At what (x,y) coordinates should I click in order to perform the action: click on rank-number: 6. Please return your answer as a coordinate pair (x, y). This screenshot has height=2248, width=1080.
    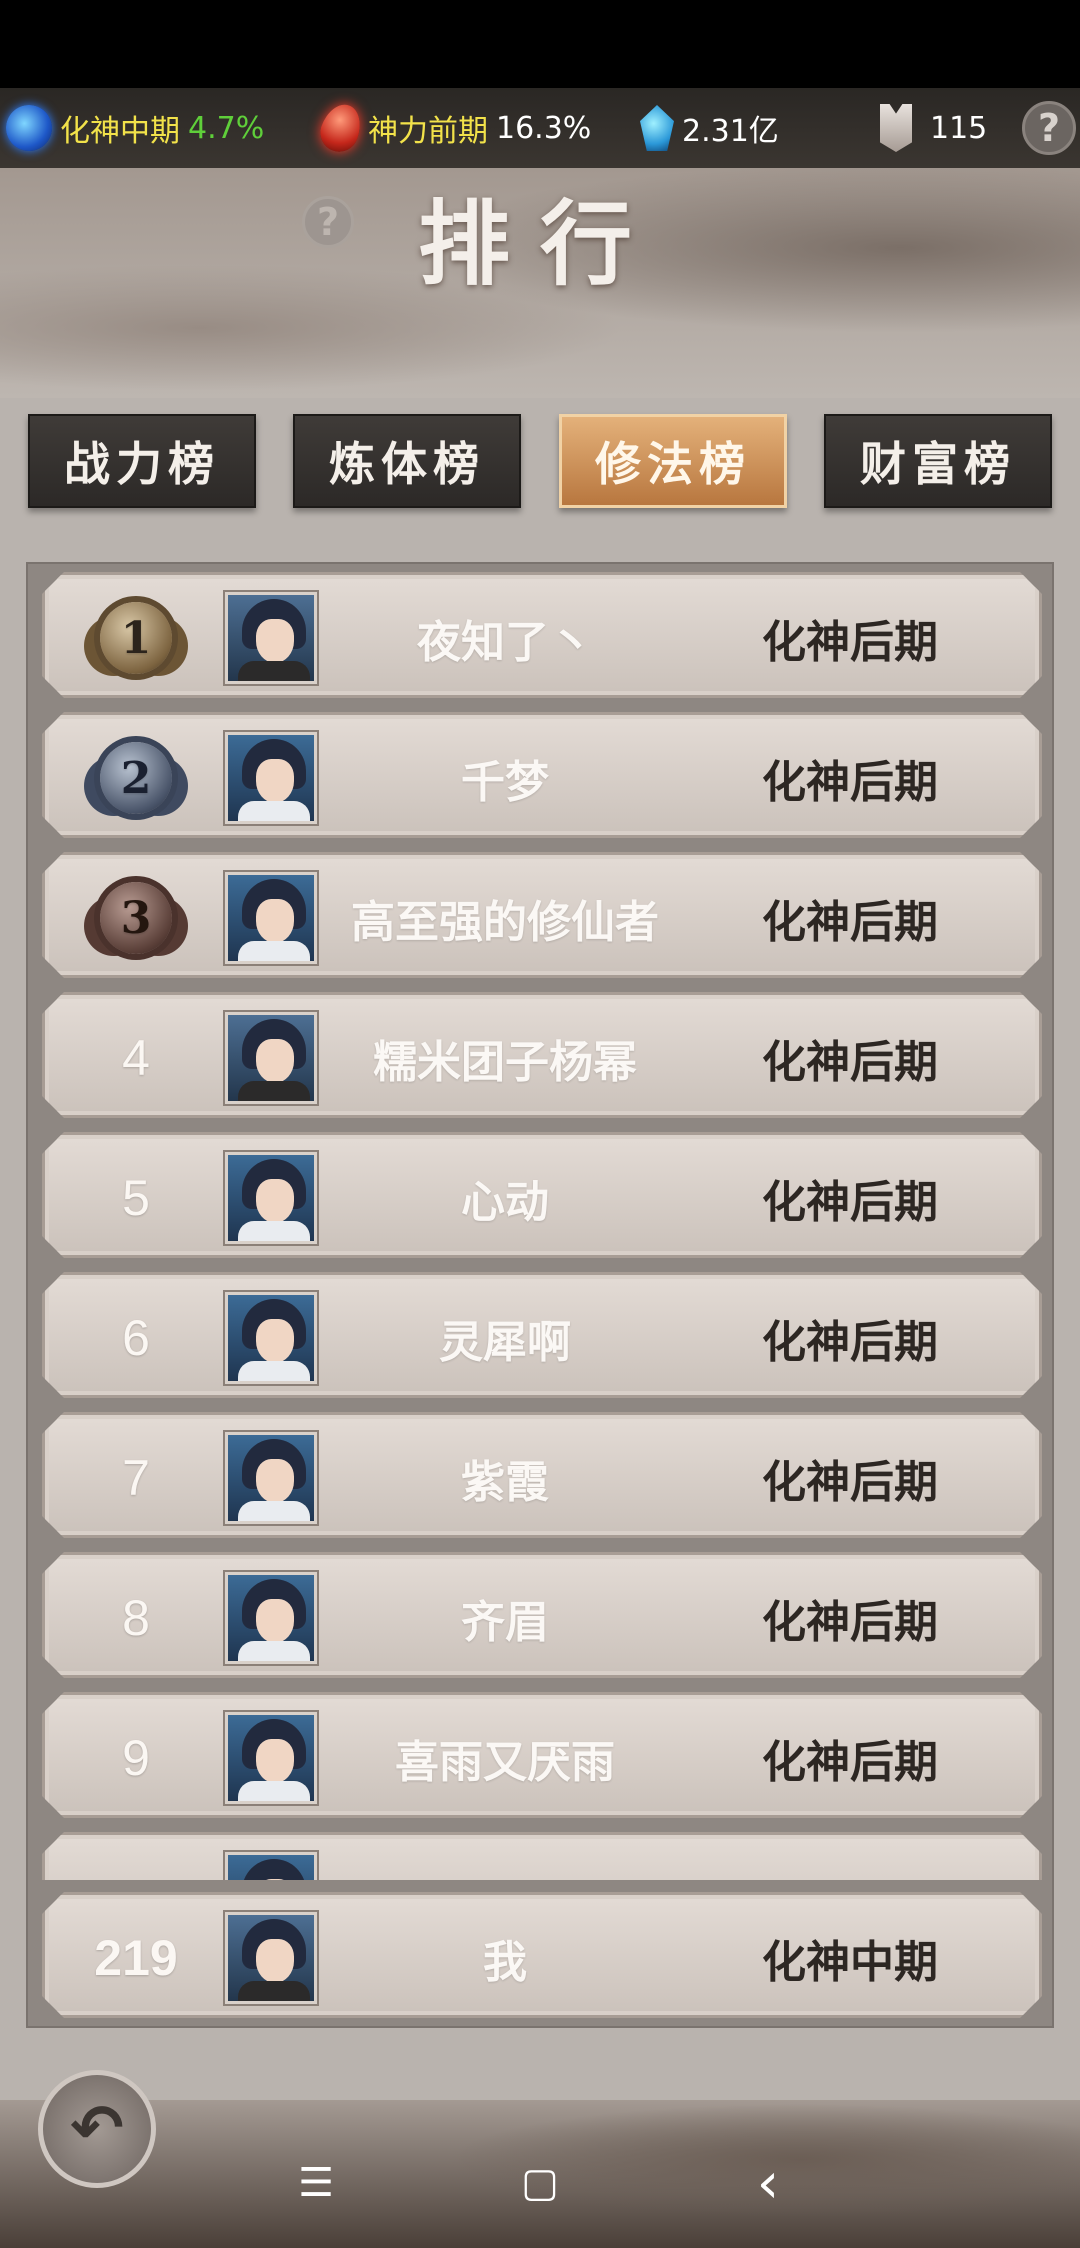
    Looking at the image, I should click on (136, 1338).